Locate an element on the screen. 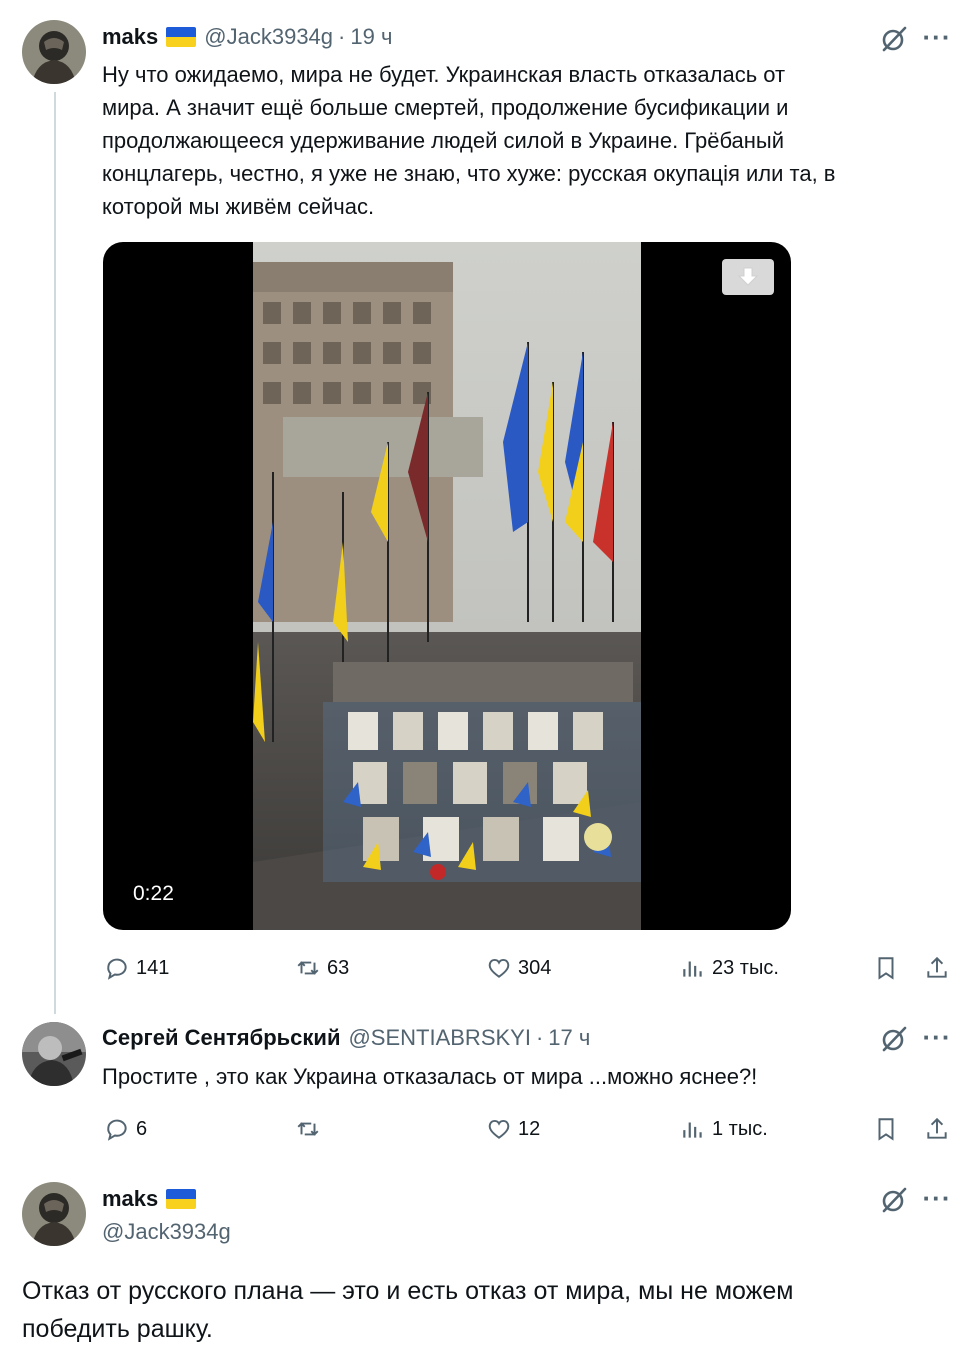  views-count: 23 тыс. is located at coordinates (745, 967).